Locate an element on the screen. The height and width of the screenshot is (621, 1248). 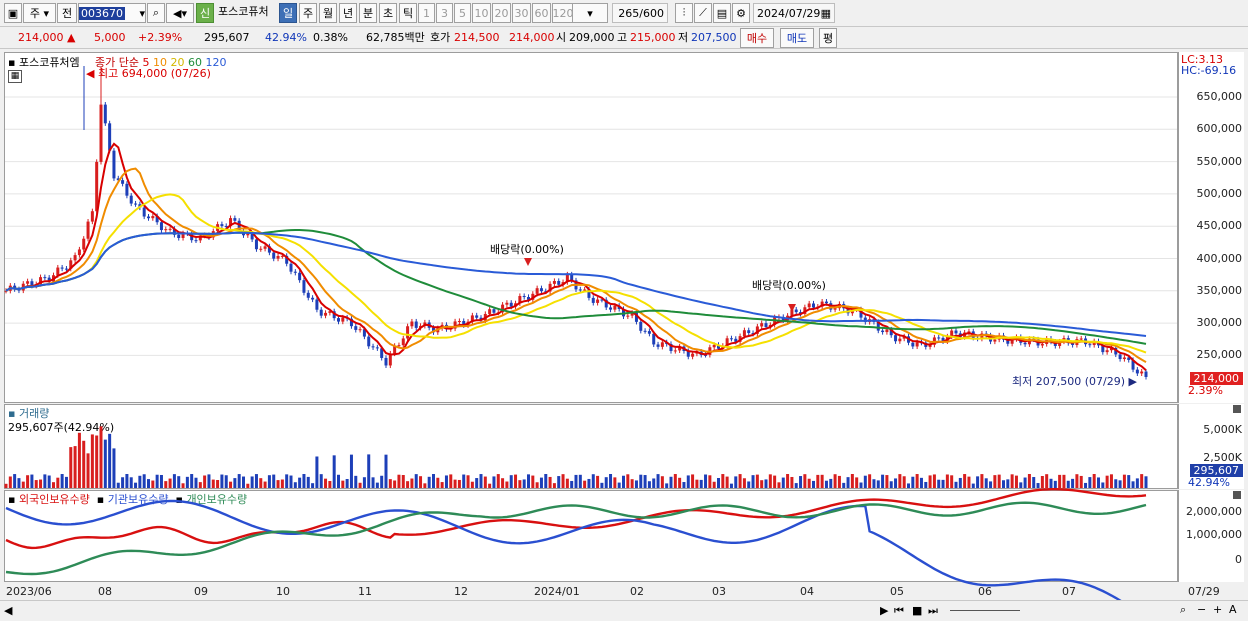
last-icon: ⏭ is located at coordinates (933, 611).